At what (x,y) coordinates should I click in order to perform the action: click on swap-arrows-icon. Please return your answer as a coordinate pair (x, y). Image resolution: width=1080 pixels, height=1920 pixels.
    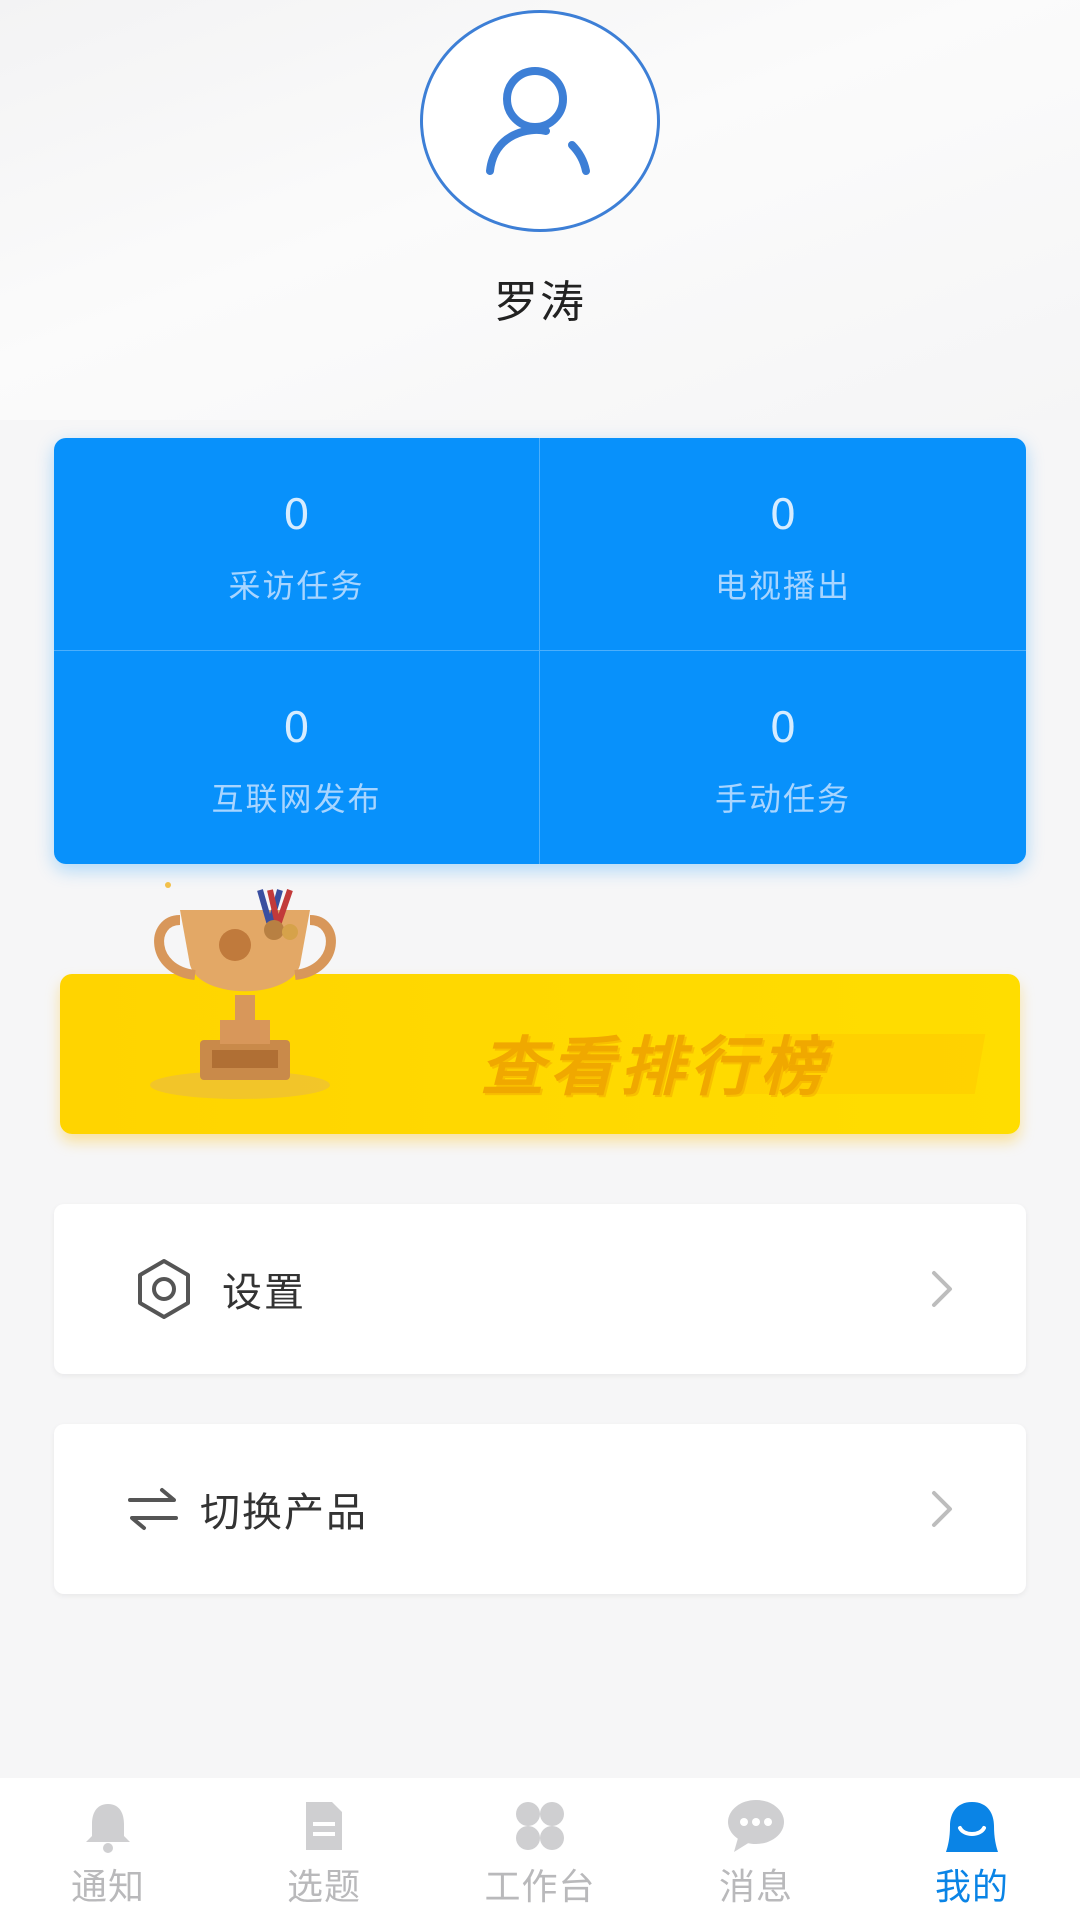
    Looking at the image, I should click on (153, 1509).